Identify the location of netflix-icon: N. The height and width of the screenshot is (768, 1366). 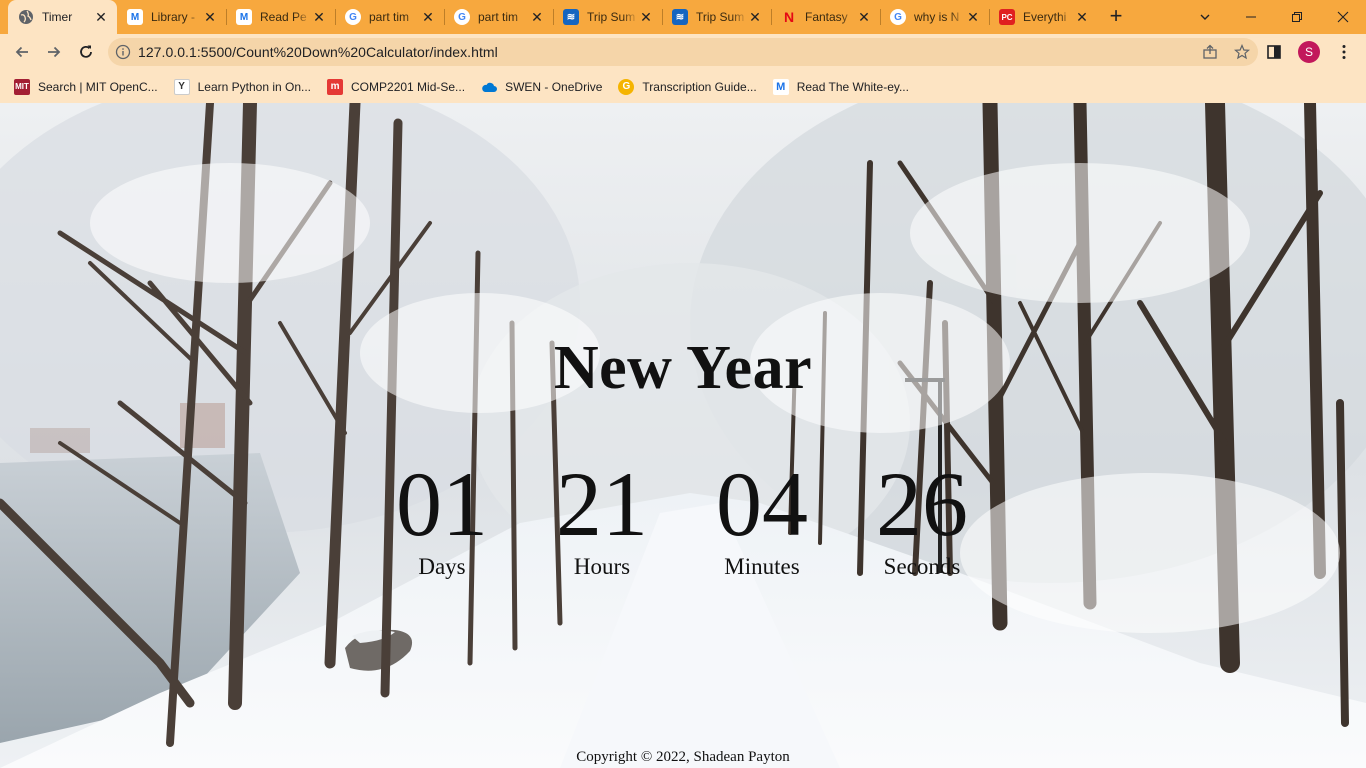
(789, 17).